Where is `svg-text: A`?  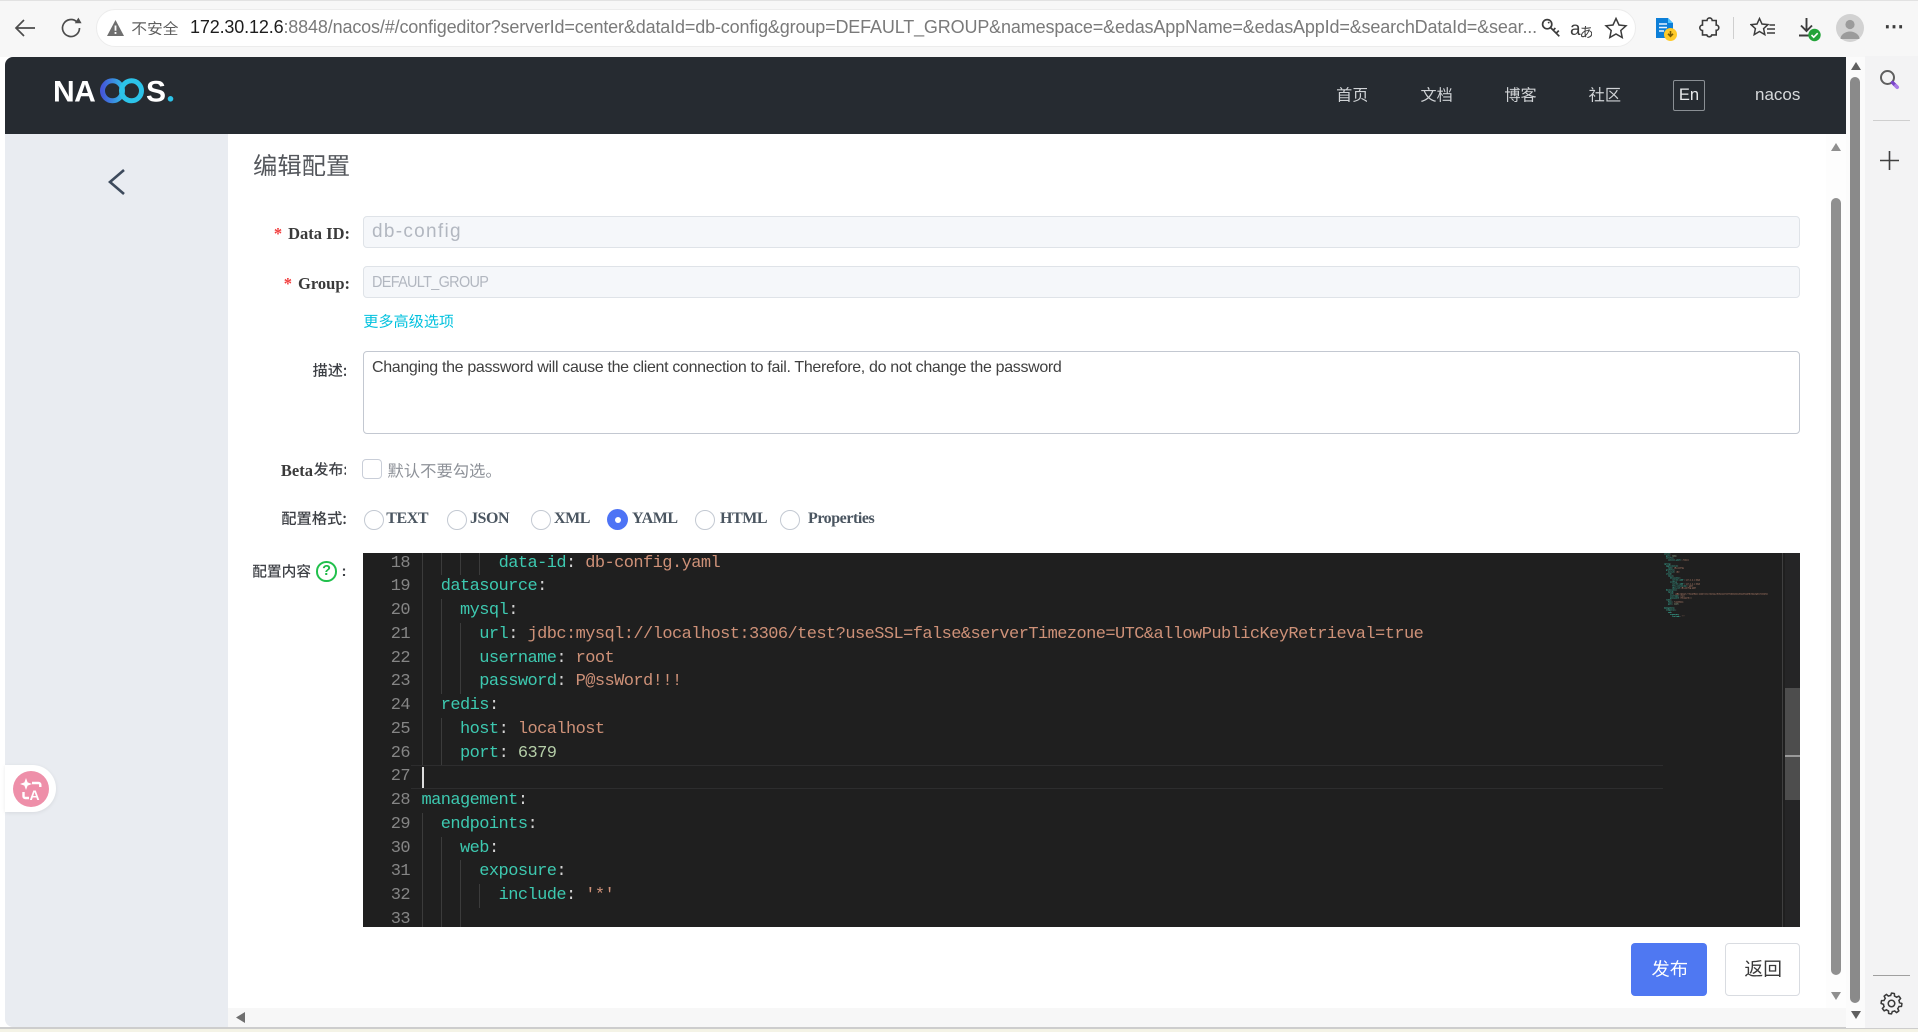 svg-text: A is located at coordinates (35, 795).